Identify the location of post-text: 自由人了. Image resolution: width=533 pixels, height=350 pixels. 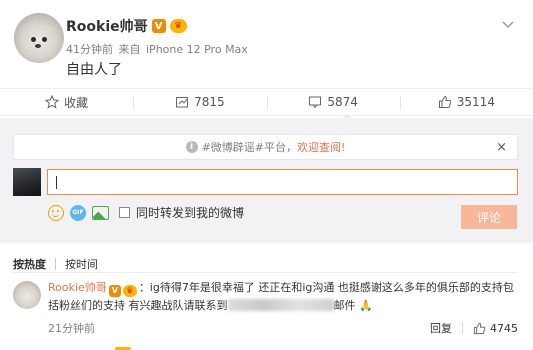
(94, 70).